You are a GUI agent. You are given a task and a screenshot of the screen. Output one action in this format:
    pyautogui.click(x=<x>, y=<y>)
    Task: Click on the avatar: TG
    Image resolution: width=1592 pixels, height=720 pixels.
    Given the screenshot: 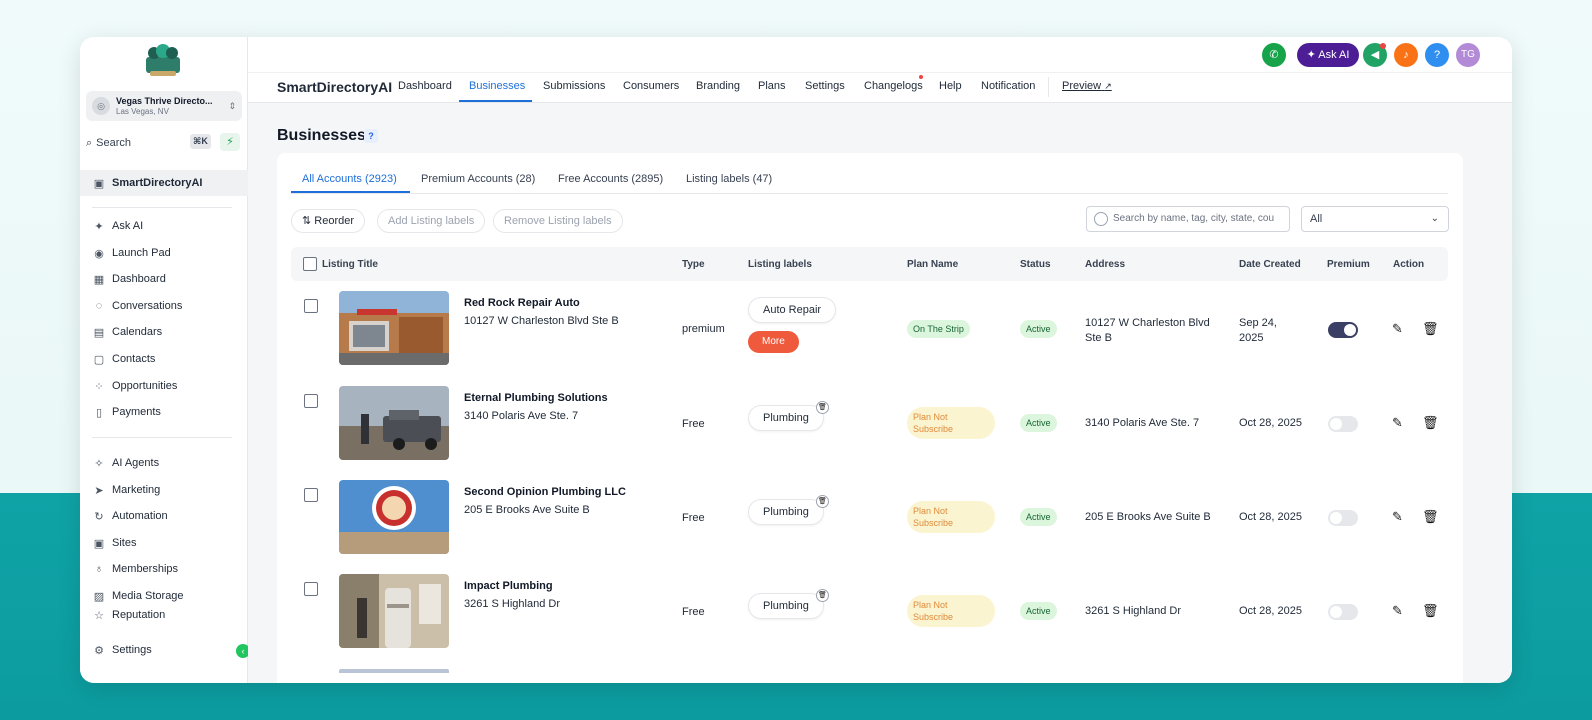 What is the action you would take?
    pyautogui.click(x=1468, y=55)
    